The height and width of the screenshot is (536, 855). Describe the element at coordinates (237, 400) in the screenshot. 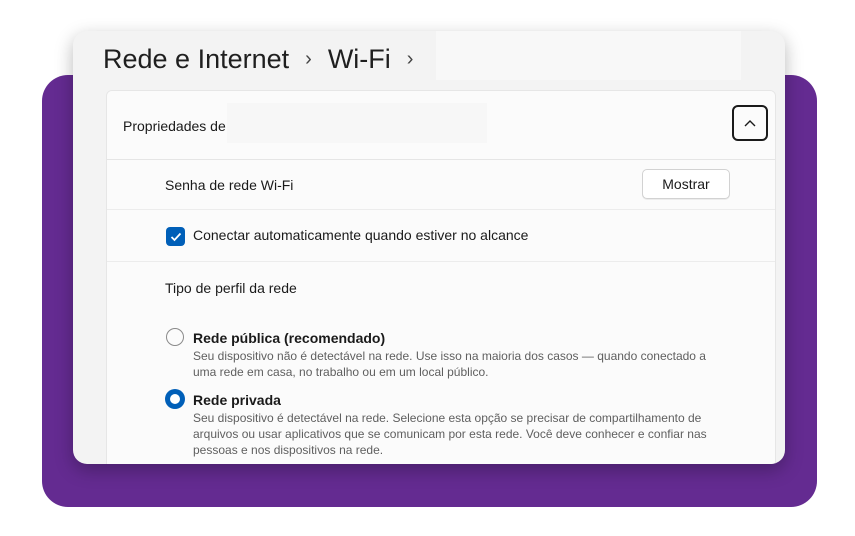

I see `private-network-title: Rede privada` at that location.